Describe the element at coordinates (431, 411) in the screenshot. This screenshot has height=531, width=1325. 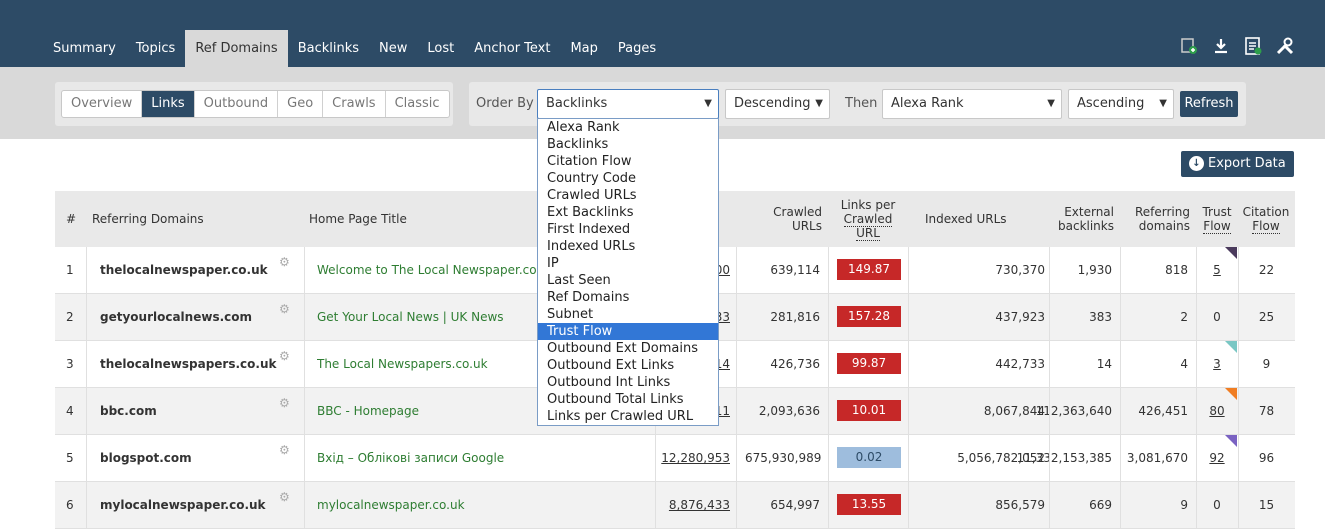
I see `homepage-title-link: BBC - Homepage` at that location.